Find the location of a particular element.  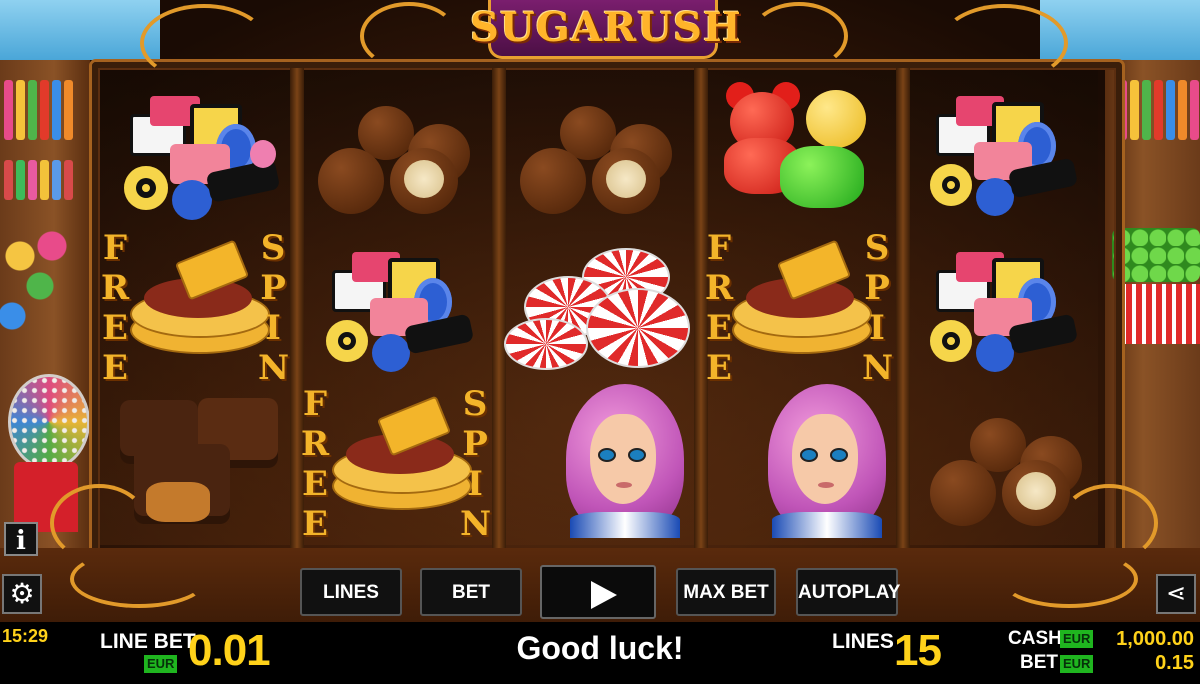

max-bet-button: MAX BET is located at coordinates (726, 592).